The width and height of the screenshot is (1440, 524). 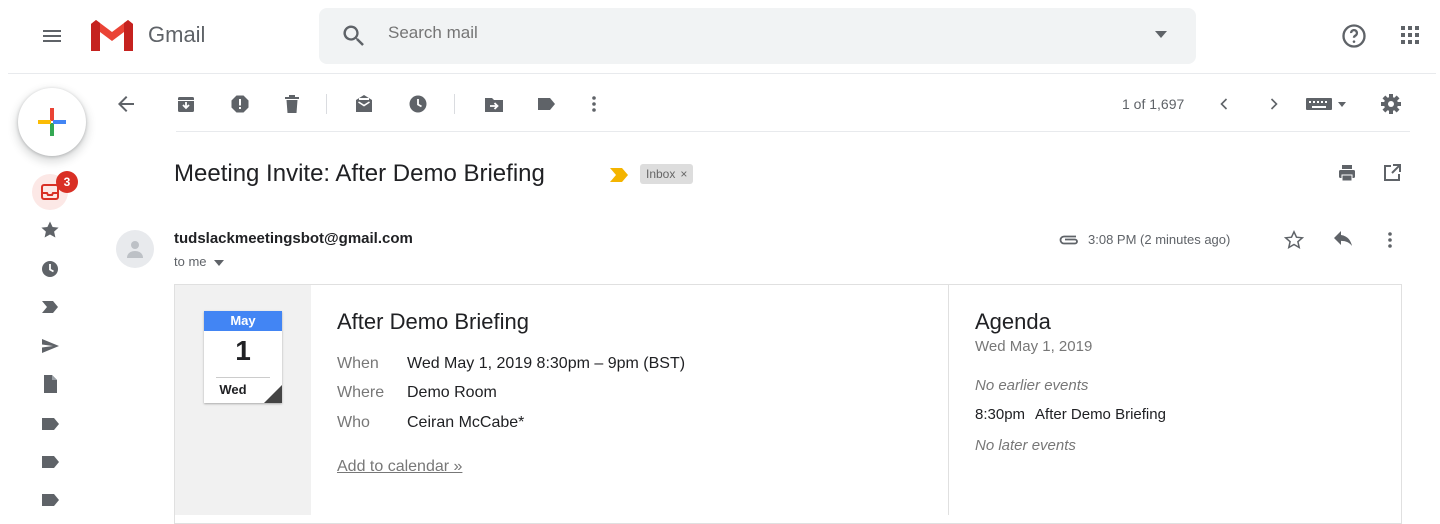 I want to click on compose-plus-icon, so click(x=52, y=122).